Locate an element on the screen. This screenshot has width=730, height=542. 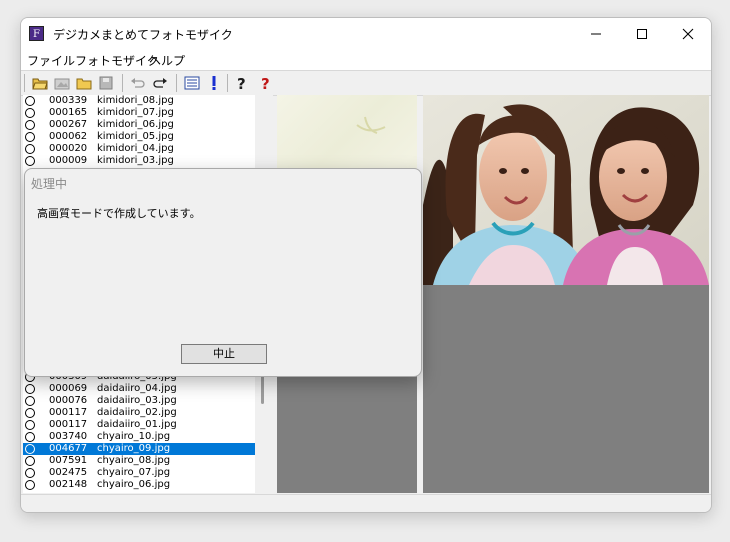
menu-photomosaic: フォトモザイク is located at coordinates (117, 60).